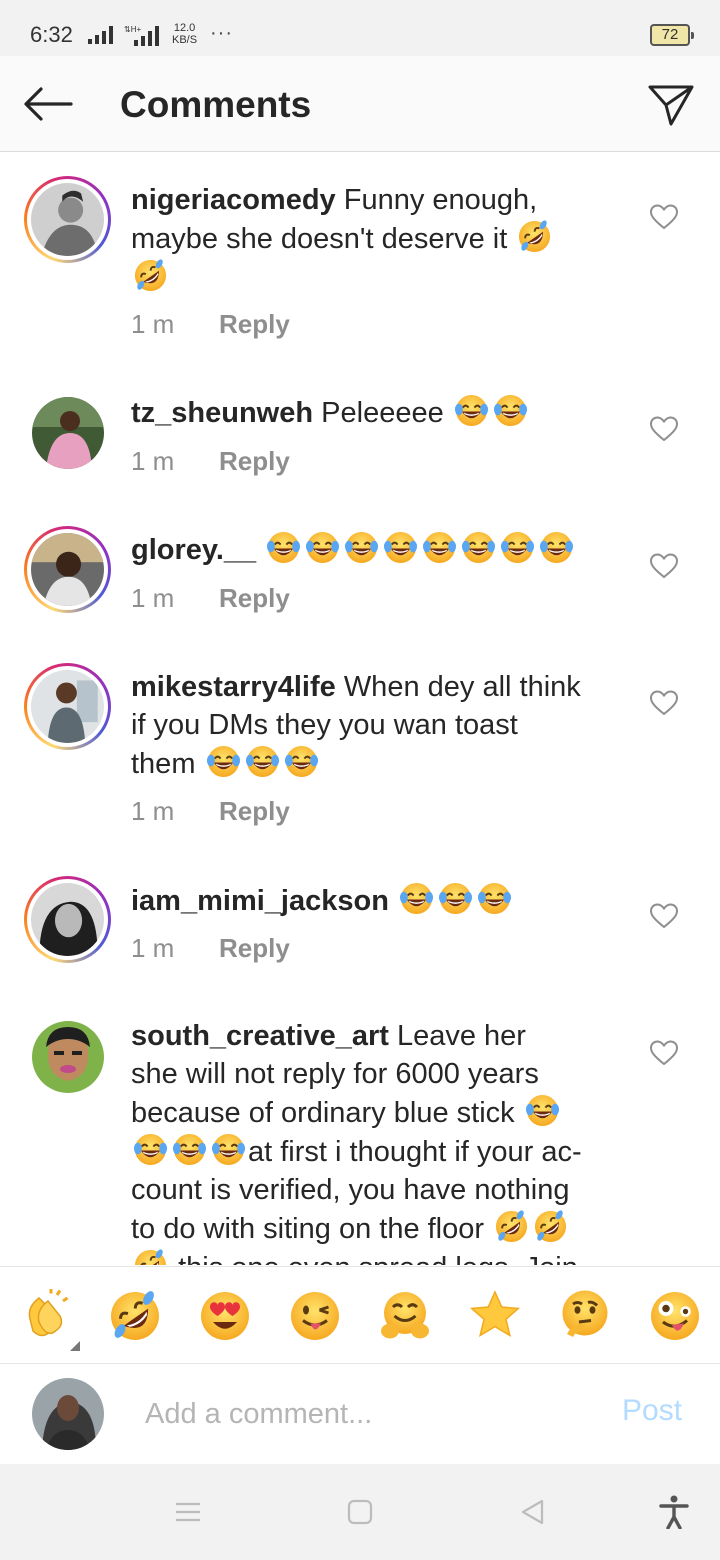  Describe the element at coordinates (225, 1316) in the screenshot. I see `heart-eyes-emoji-icon` at that location.